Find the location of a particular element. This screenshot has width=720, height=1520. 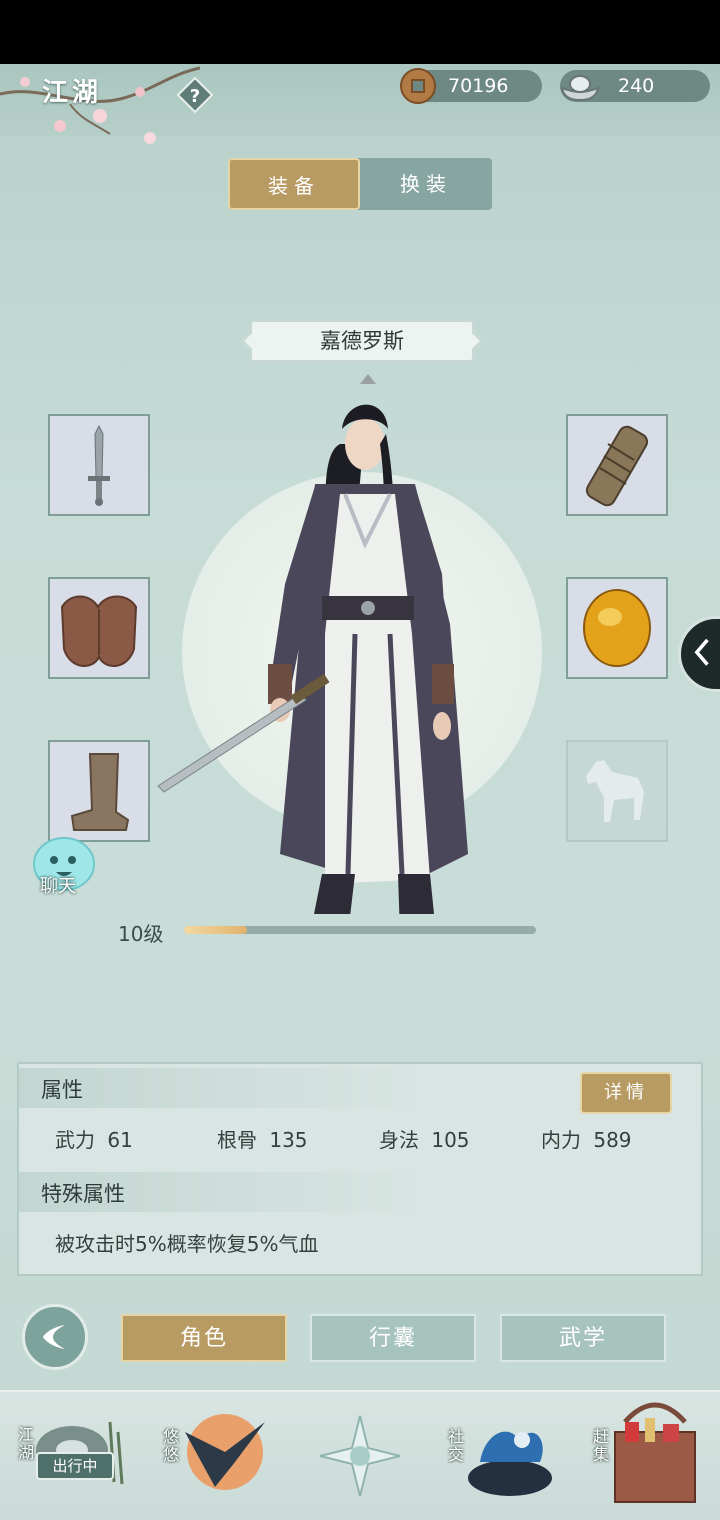

side-panel-toggle is located at coordinates (699, 654).